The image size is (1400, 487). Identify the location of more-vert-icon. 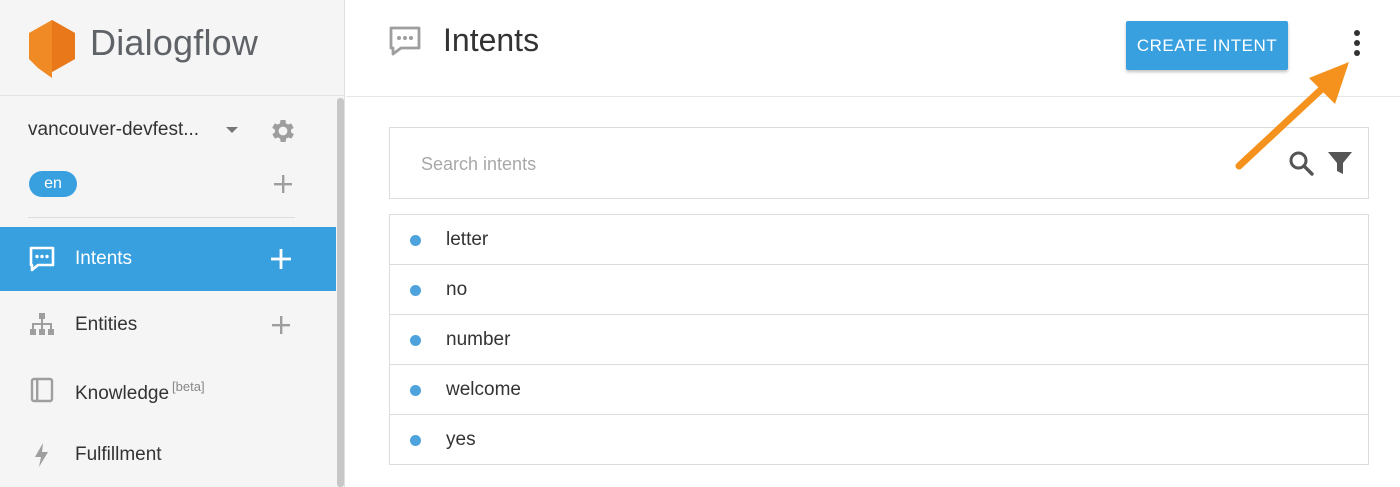
(1357, 43).